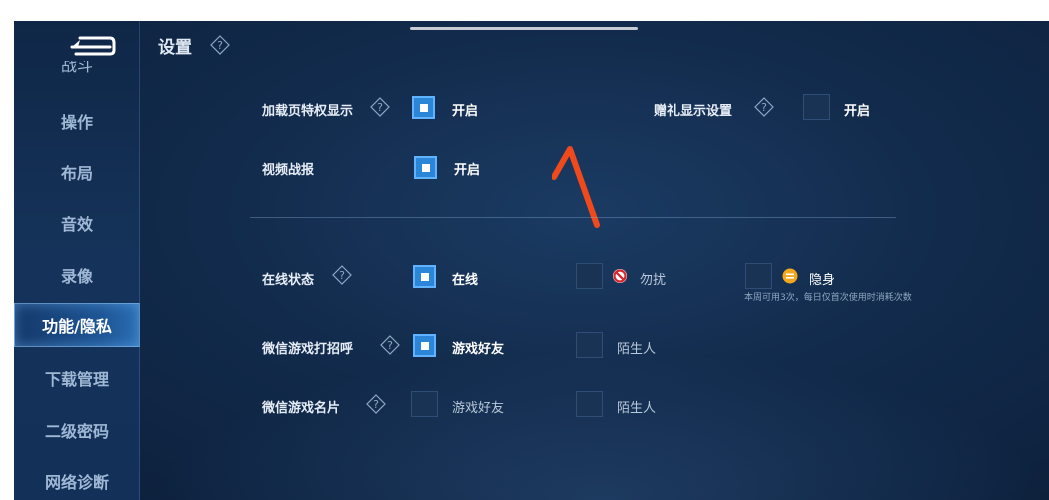 The height and width of the screenshot is (500, 1049). Describe the element at coordinates (424, 345) in the screenshot. I see `greeting-friends-checkbox` at that location.